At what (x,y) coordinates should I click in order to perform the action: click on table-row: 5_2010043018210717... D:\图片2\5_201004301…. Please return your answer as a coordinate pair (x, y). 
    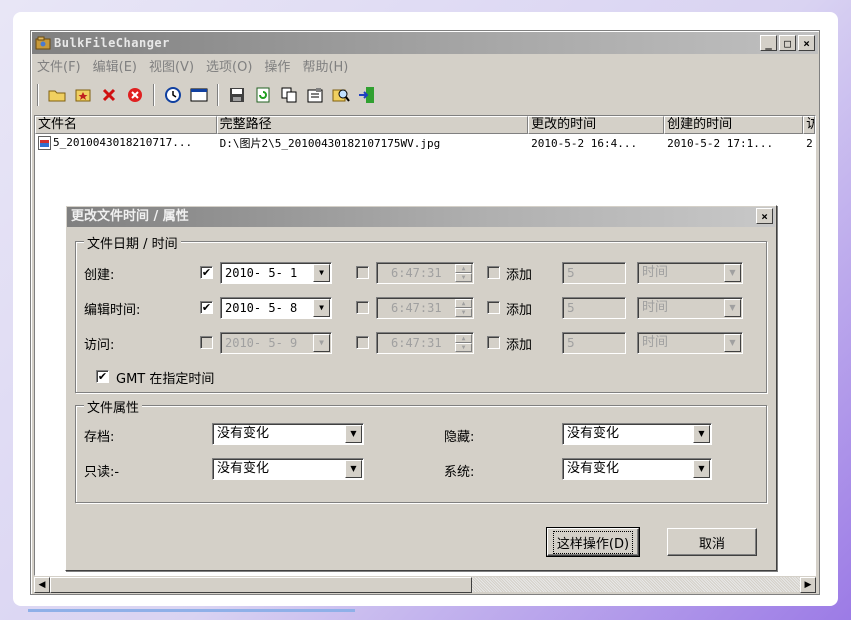
    Looking at the image, I should click on (425, 143).